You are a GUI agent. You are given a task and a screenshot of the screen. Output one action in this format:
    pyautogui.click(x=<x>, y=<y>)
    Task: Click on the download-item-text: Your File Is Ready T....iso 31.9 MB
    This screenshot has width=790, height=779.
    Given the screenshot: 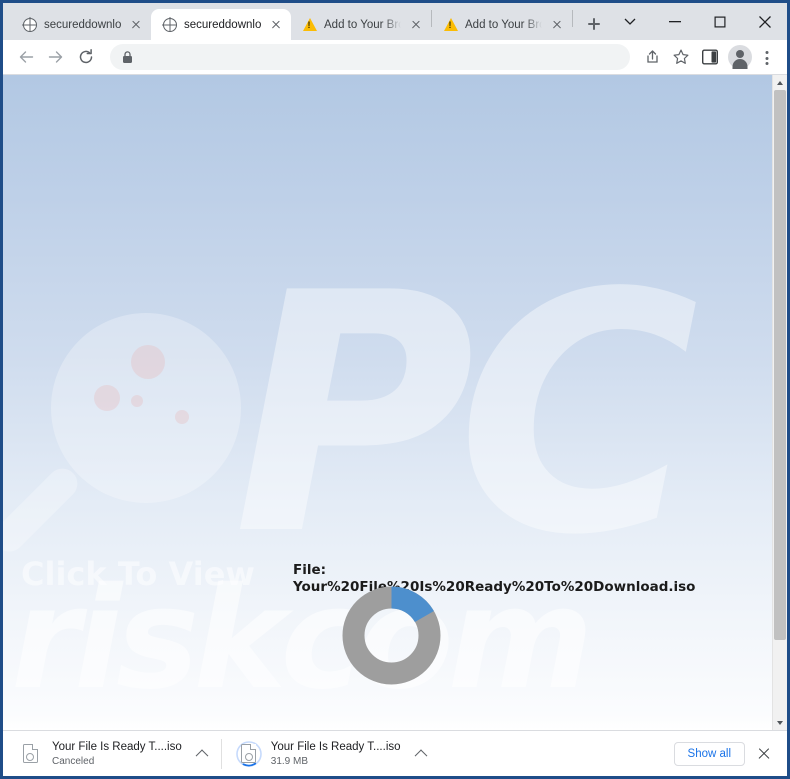 What is the action you would take?
    pyautogui.click(x=336, y=754)
    